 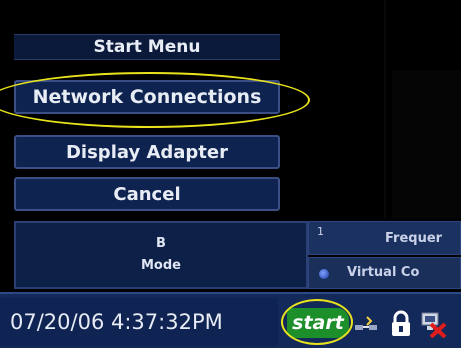 What do you see at coordinates (324, 274) in the screenshot?
I see `radio-dot-icon` at bounding box center [324, 274].